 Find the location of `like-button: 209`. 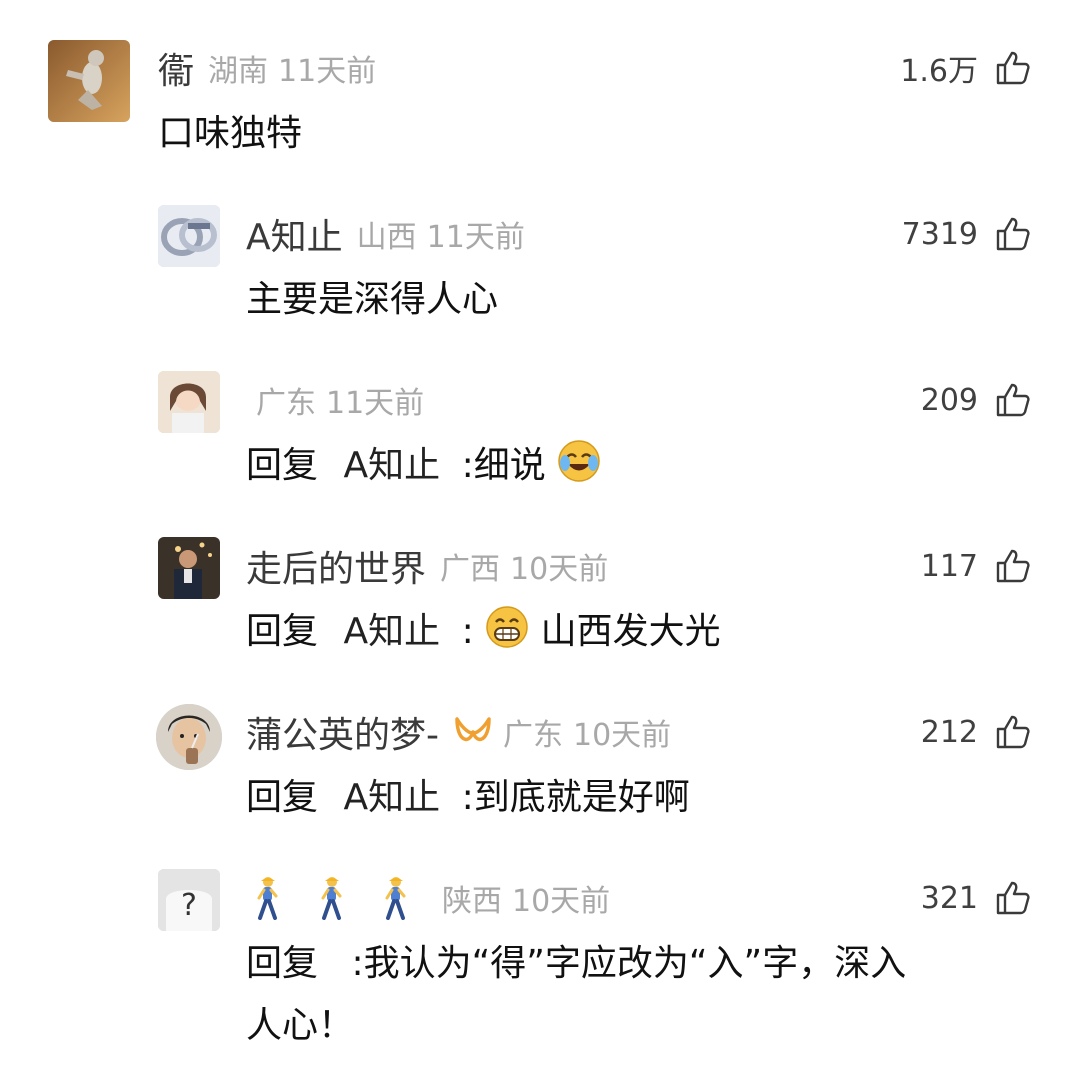

like-button: 209 is located at coordinates (976, 400).